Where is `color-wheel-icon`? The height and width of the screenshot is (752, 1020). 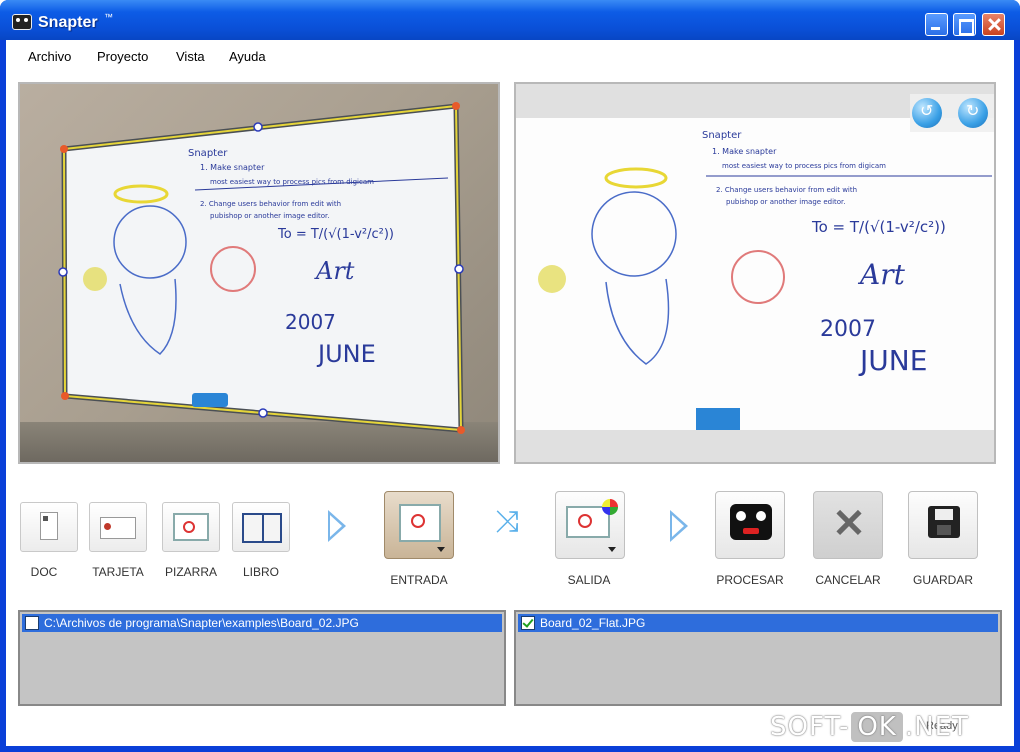 color-wheel-icon is located at coordinates (610, 507).